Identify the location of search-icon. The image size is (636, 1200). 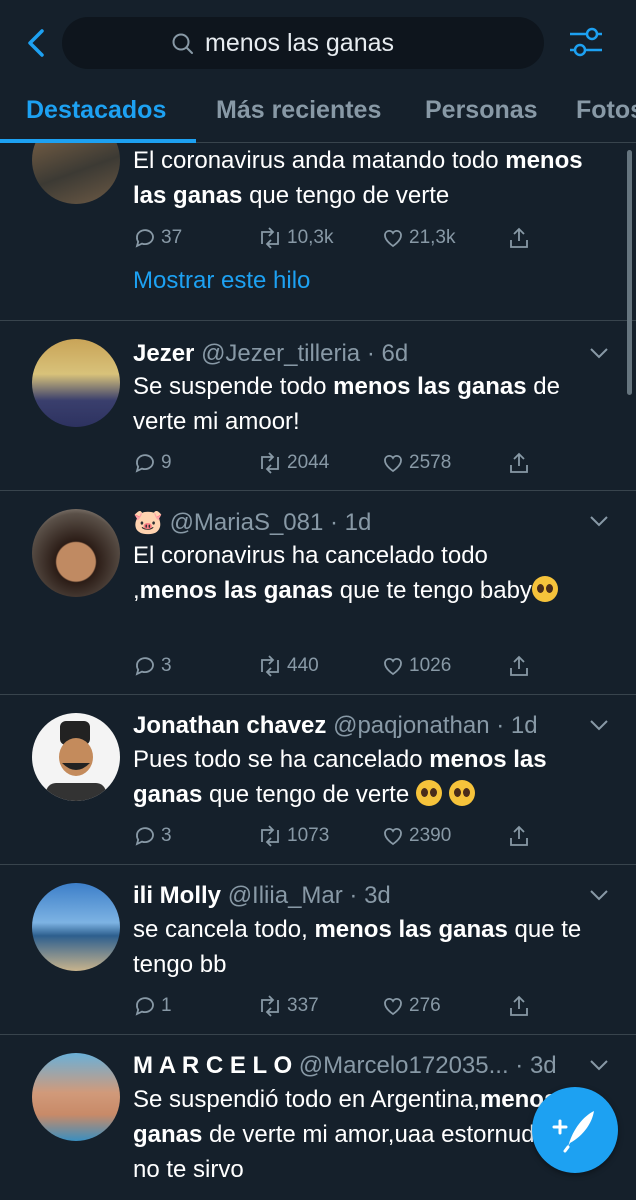
(182, 43).